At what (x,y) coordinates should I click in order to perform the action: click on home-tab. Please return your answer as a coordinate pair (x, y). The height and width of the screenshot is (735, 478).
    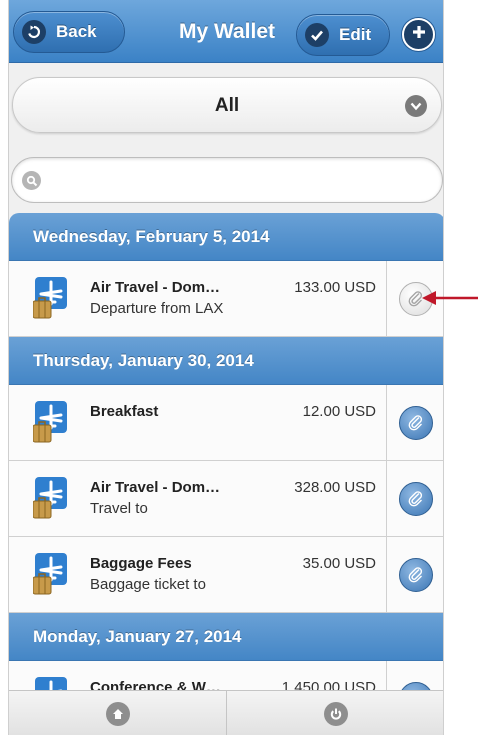
    Looking at the image, I should click on (118, 713).